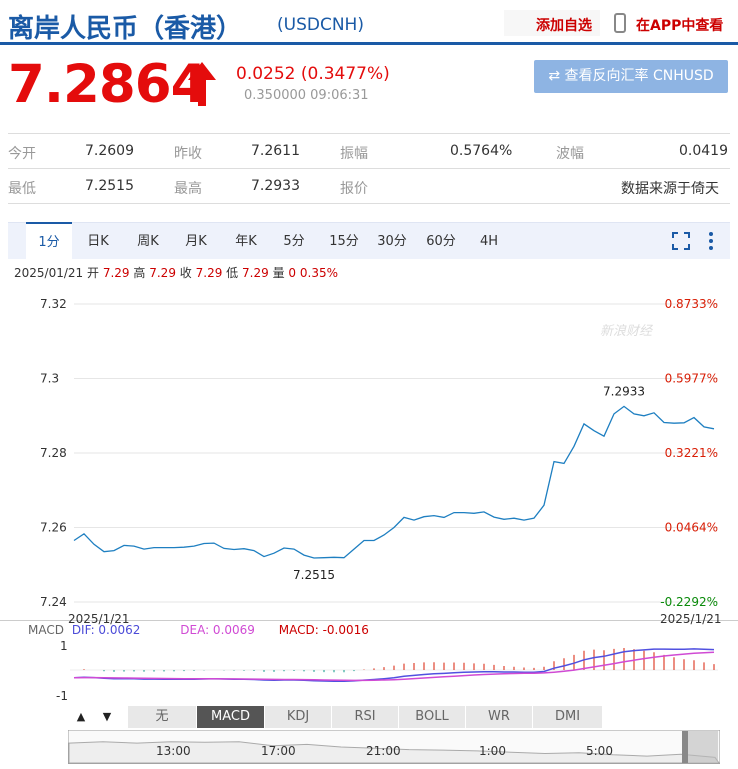 Image resolution: width=738 pixels, height=769 pixels. I want to click on macd-date-left: 2025/1/21, so click(99, 619).